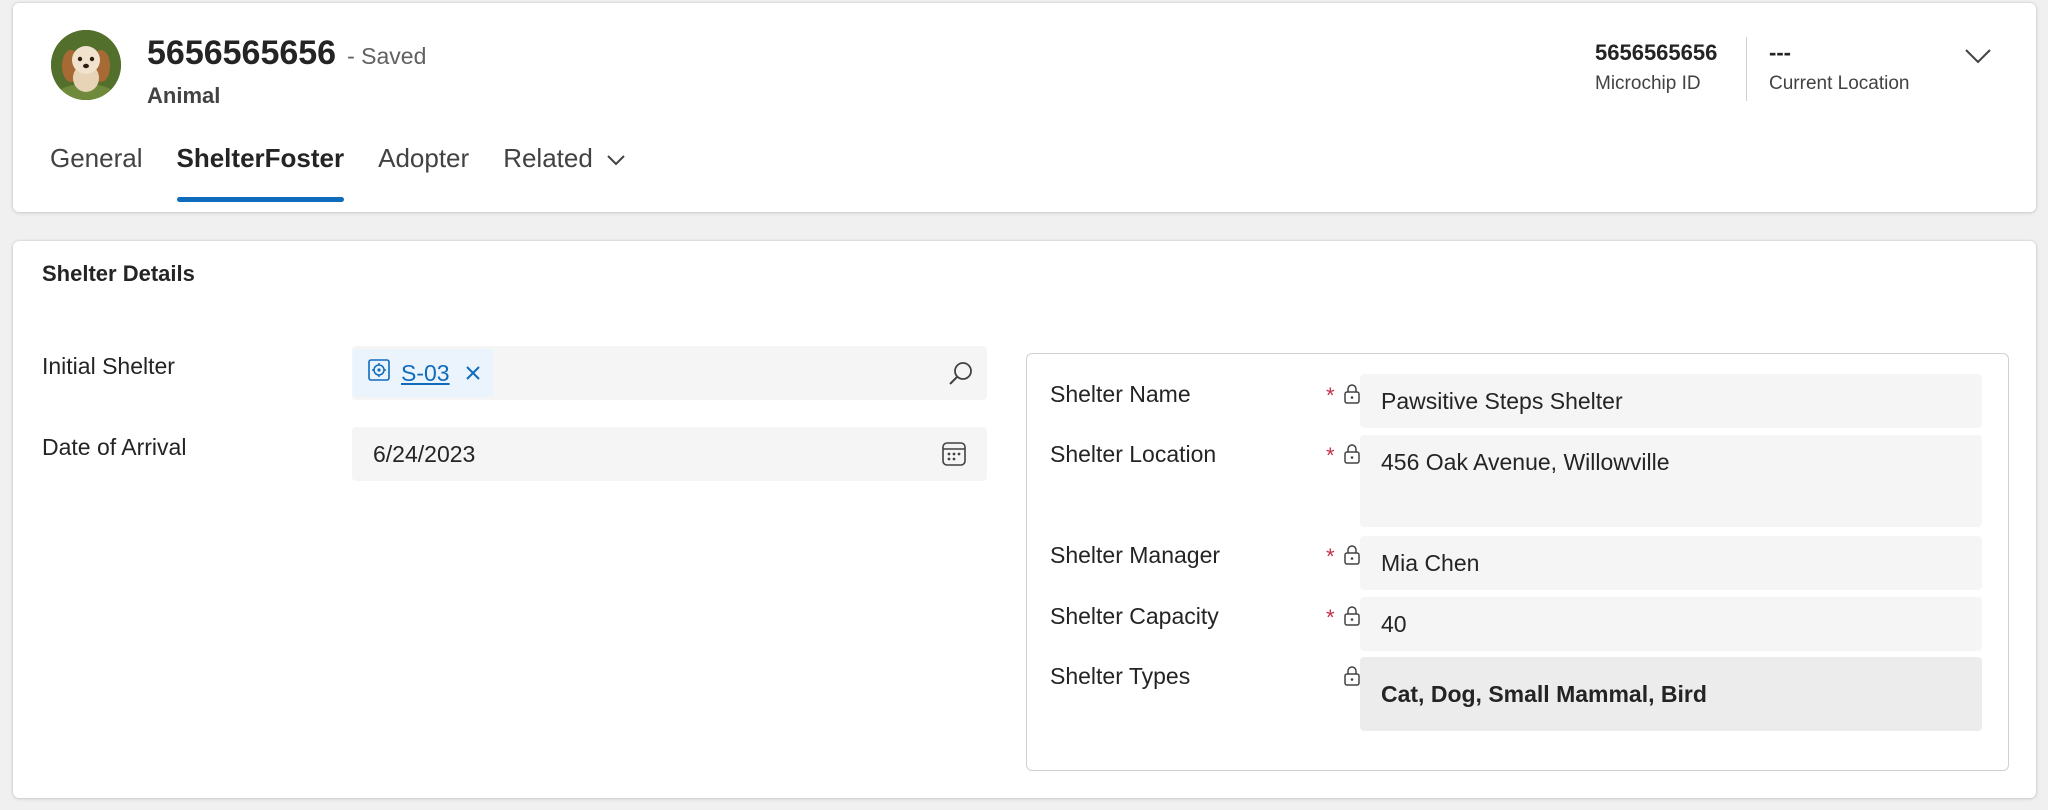 The image size is (2048, 810). Describe the element at coordinates (669, 373) in the screenshot. I see `initial-shelter-lookup: S-03` at that location.